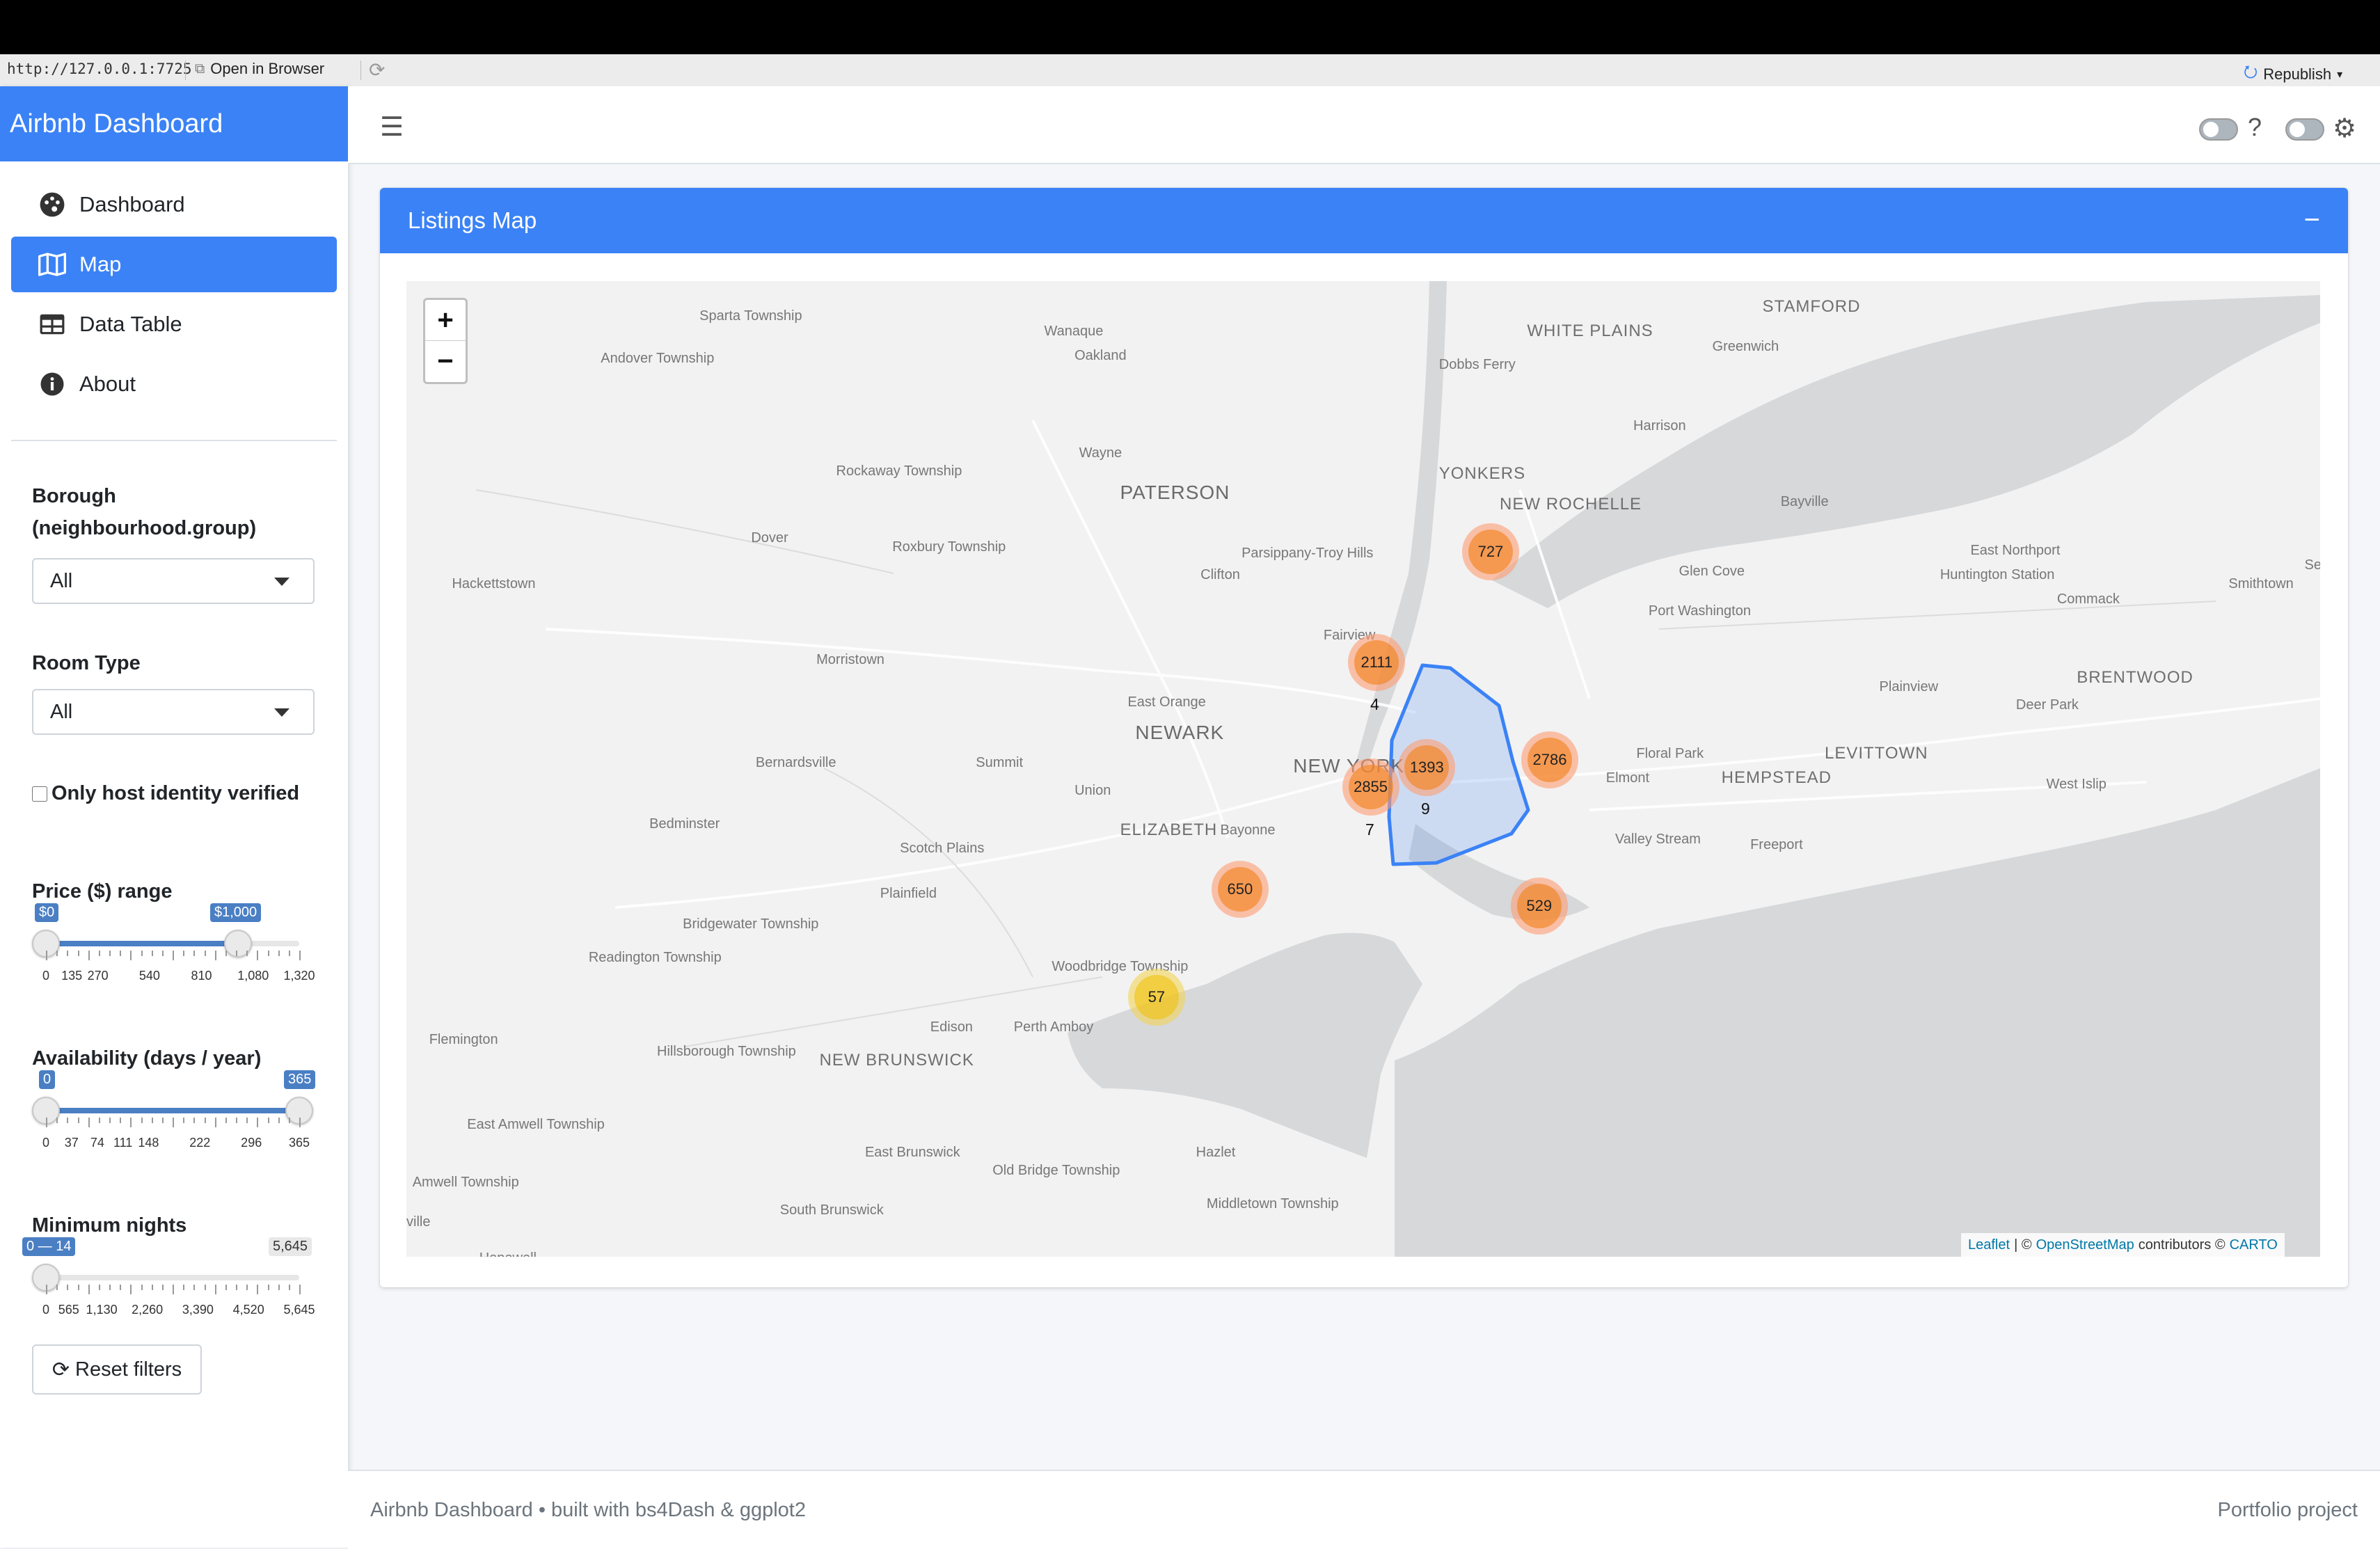 This screenshot has width=2380, height=1549. I want to click on openstreetmap-link: OpenStreetMap, so click(2085, 1245).